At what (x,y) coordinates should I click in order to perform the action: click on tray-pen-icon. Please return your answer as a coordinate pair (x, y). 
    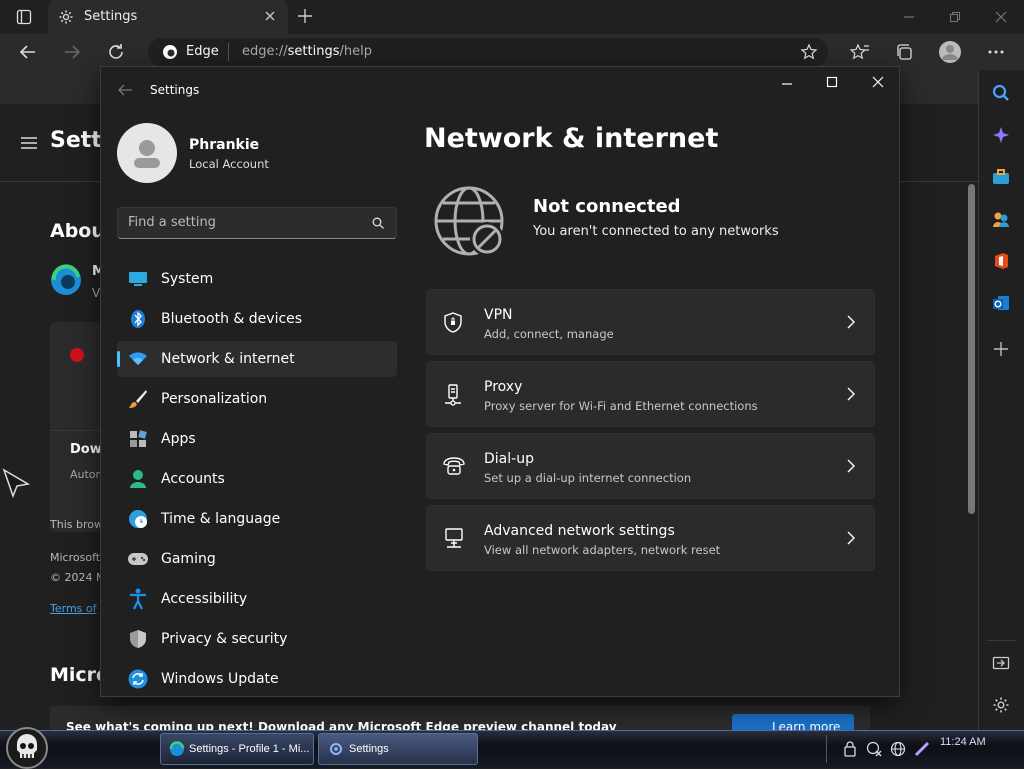
    Looking at the image, I should click on (922, 749).